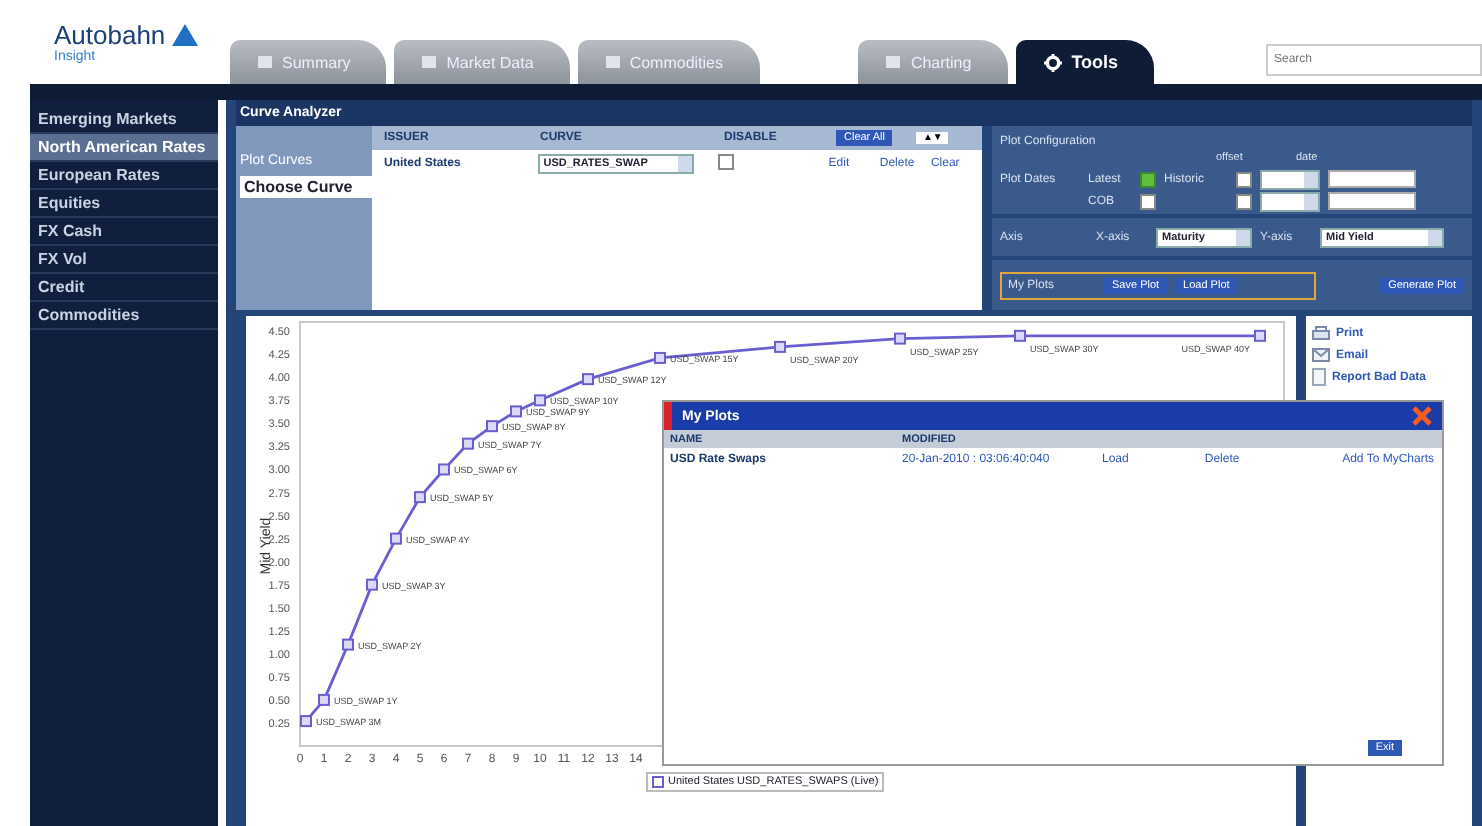  Describe the element at coordinates (1052, 62) in the screenshot. I see `gear-icon` at that location.